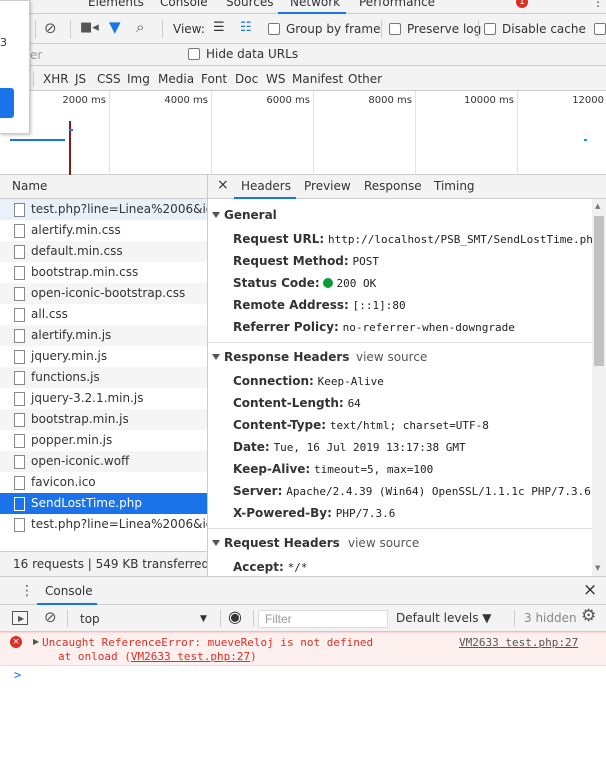 The image size is (606, 777). I want to click on type-filter-doc: Doc, so click(246, 79).